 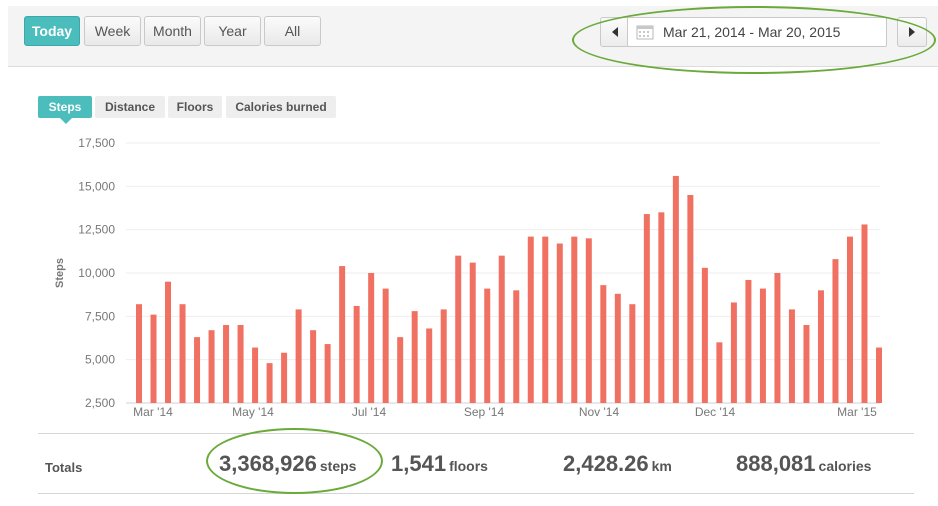 I want to click on total-calories: 888,081 calories, so click(x=803, y=464).